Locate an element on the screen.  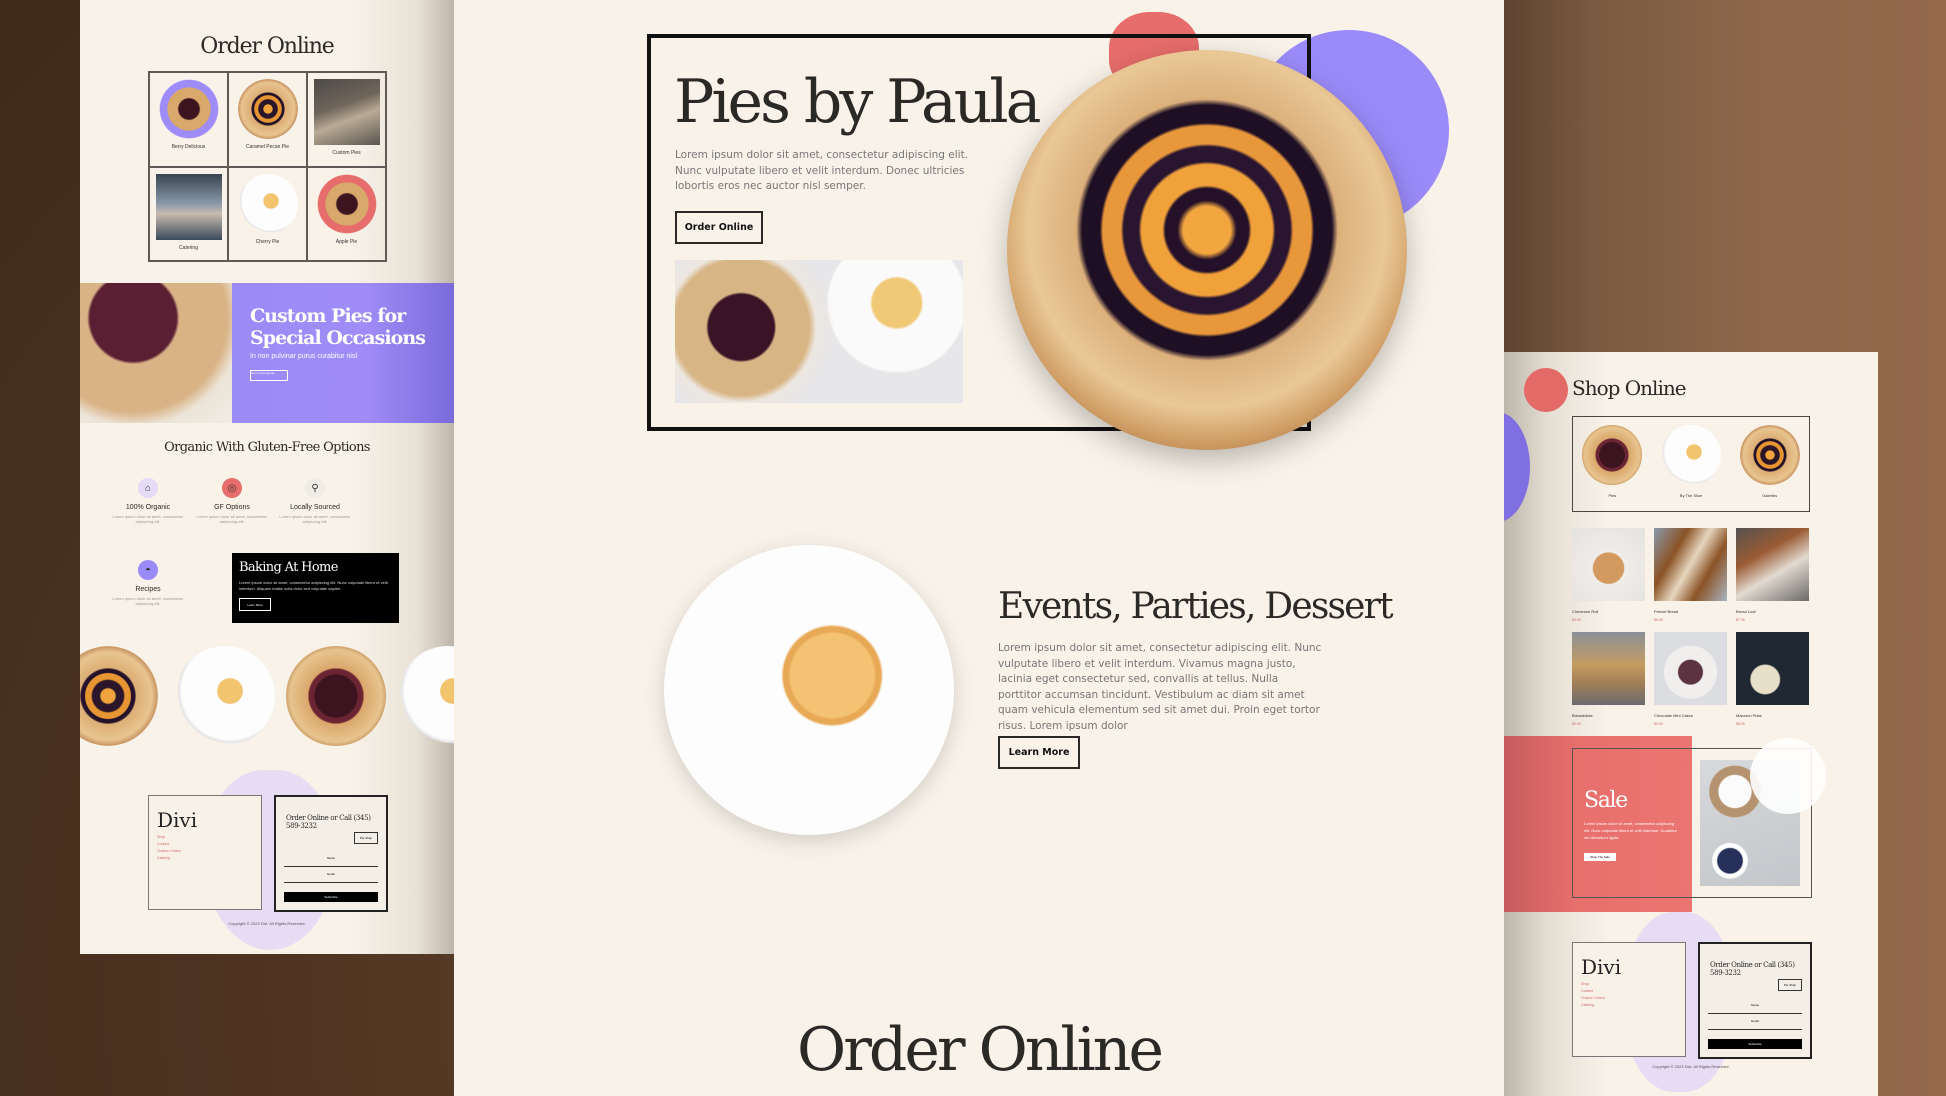
product-price: $4.99 is located at coordinates (1576, 620).